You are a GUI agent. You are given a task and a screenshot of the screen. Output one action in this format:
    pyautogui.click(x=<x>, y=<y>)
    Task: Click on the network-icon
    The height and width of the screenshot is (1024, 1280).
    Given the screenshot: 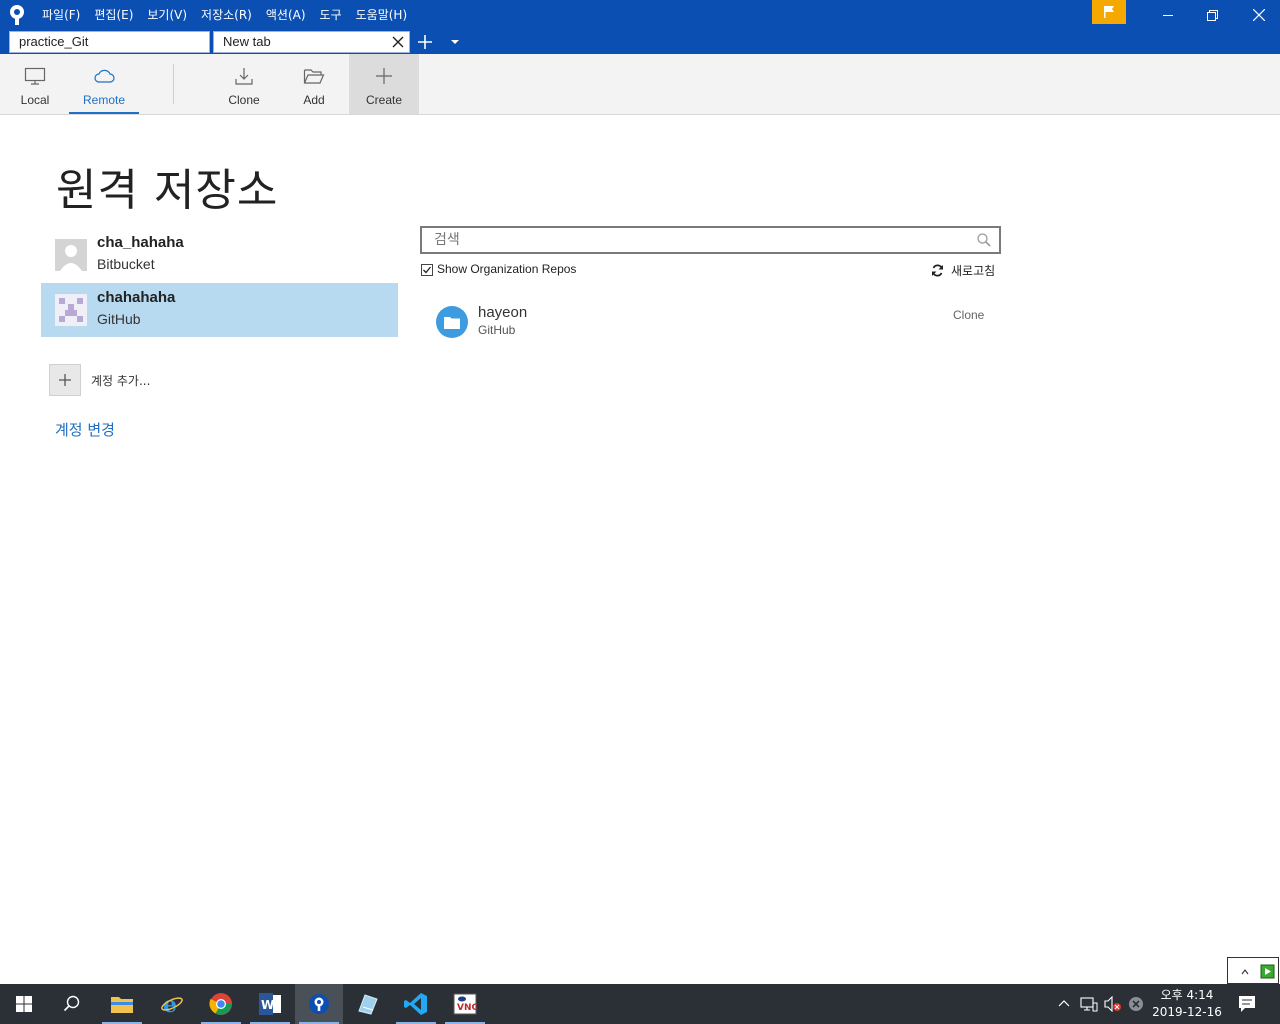 What is the action you would take?
    pyautogui.click(x=1089, y=1004)
    